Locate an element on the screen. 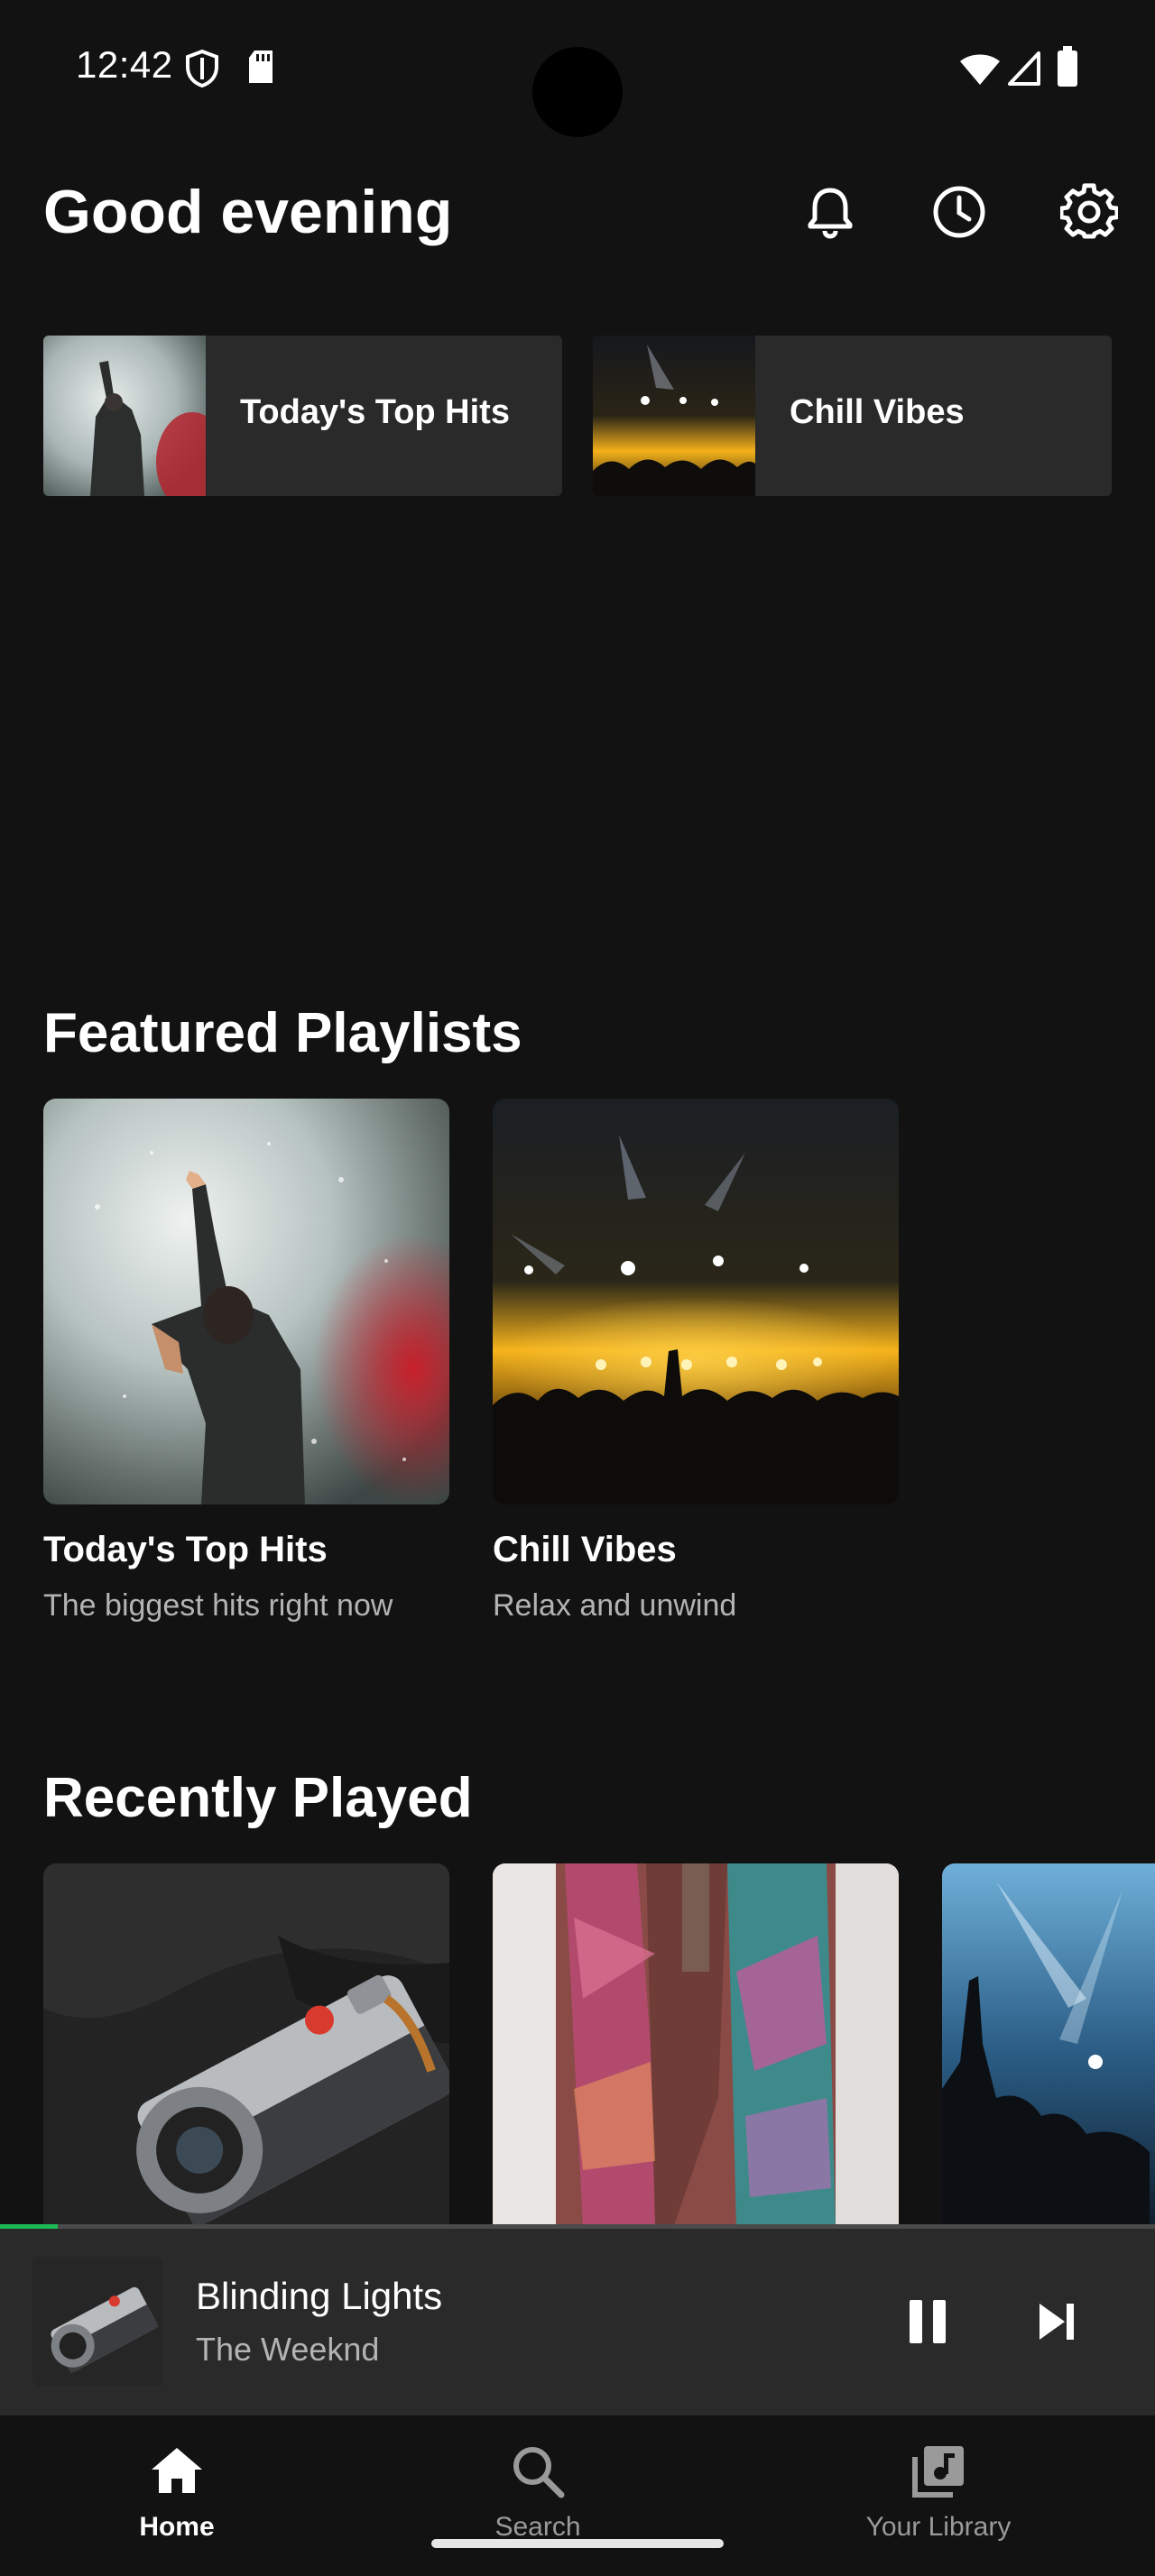 This screenshot has height=2576, width=1155. home-icon is located at coordinates (177, 2471).